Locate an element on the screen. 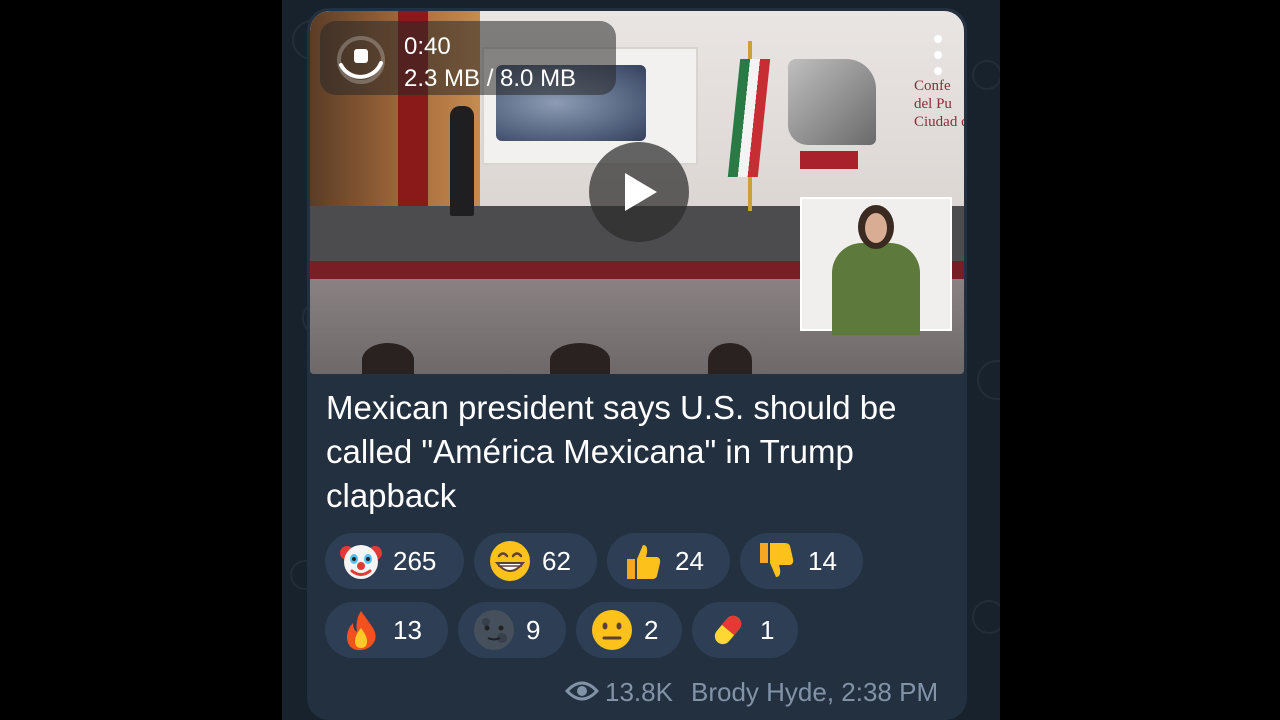 This screenshot has height=720, width=1280. reaction-pill: 1 is located at coordinates (745, 630).